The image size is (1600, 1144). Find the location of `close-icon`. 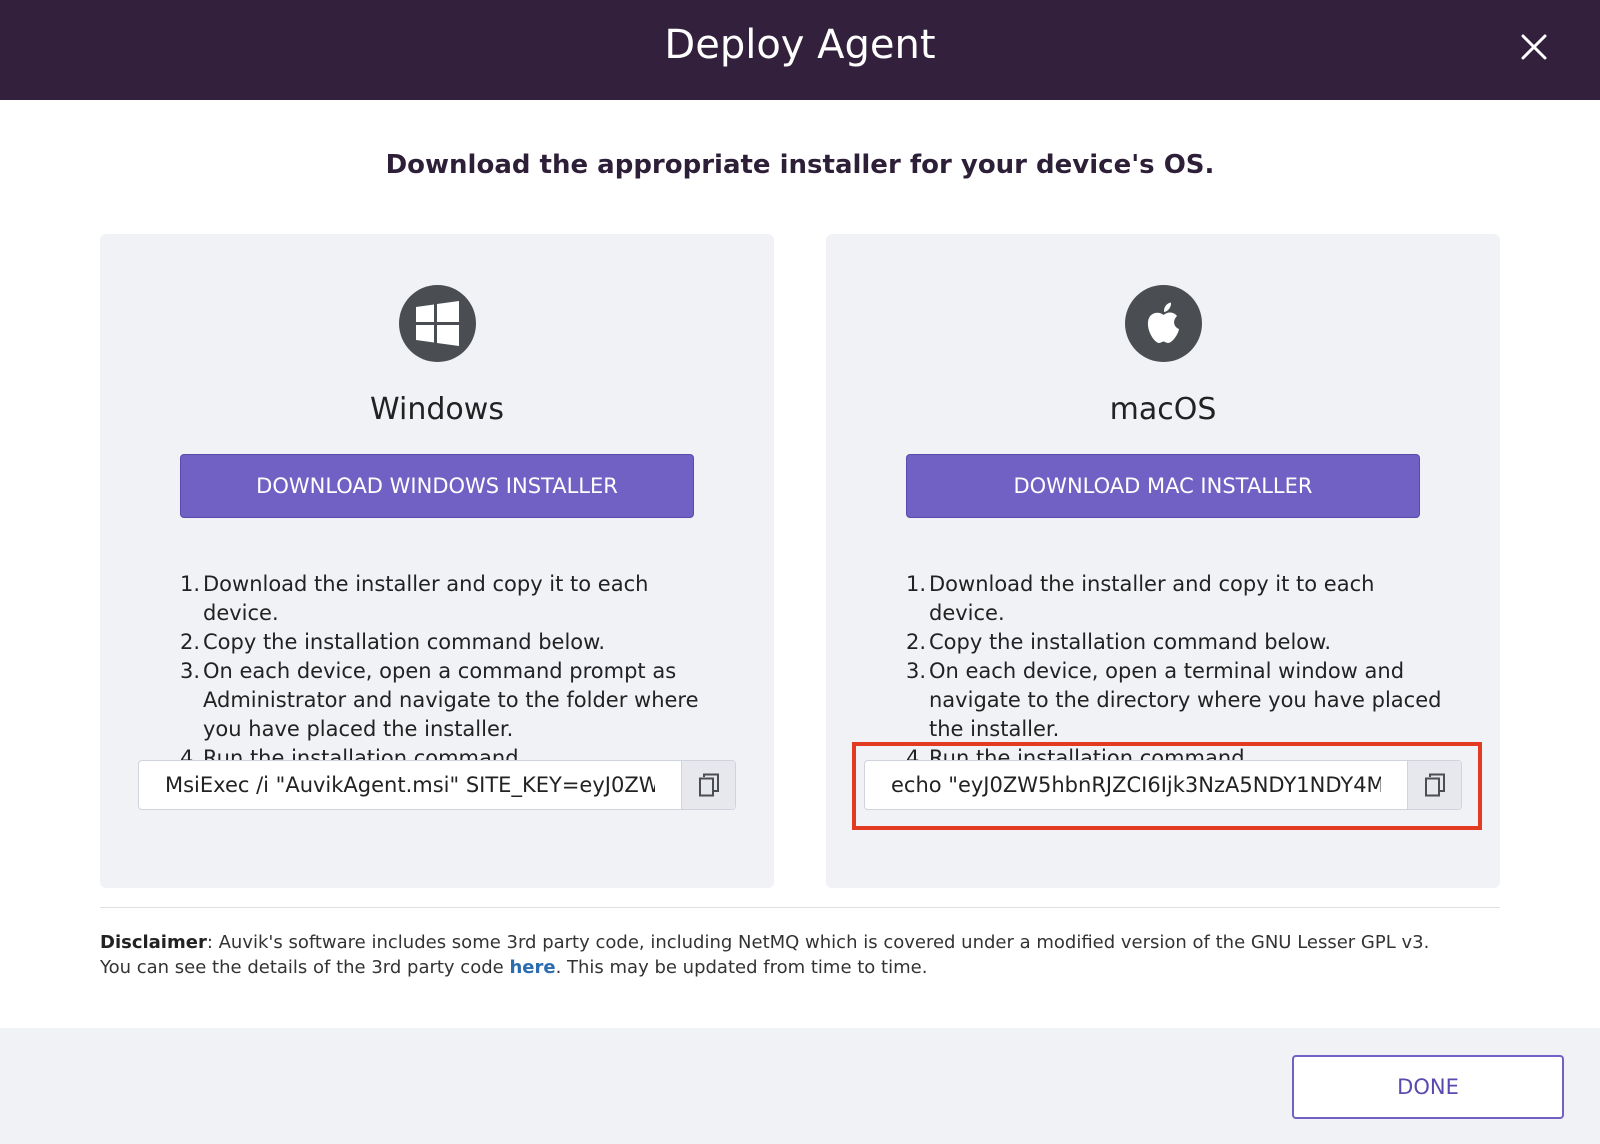

close-icon is located at coordinates (1534, 47).